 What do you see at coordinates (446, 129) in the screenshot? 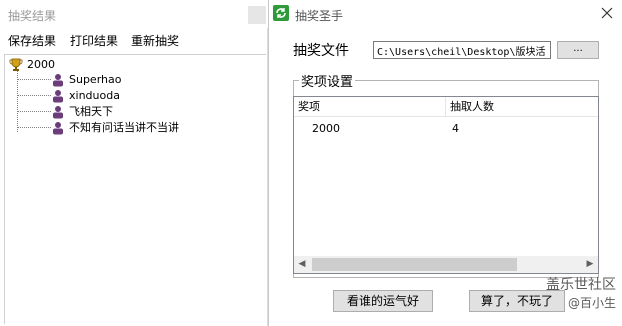
I see `table-row: 2000 4` at bounding box center [446, 129].